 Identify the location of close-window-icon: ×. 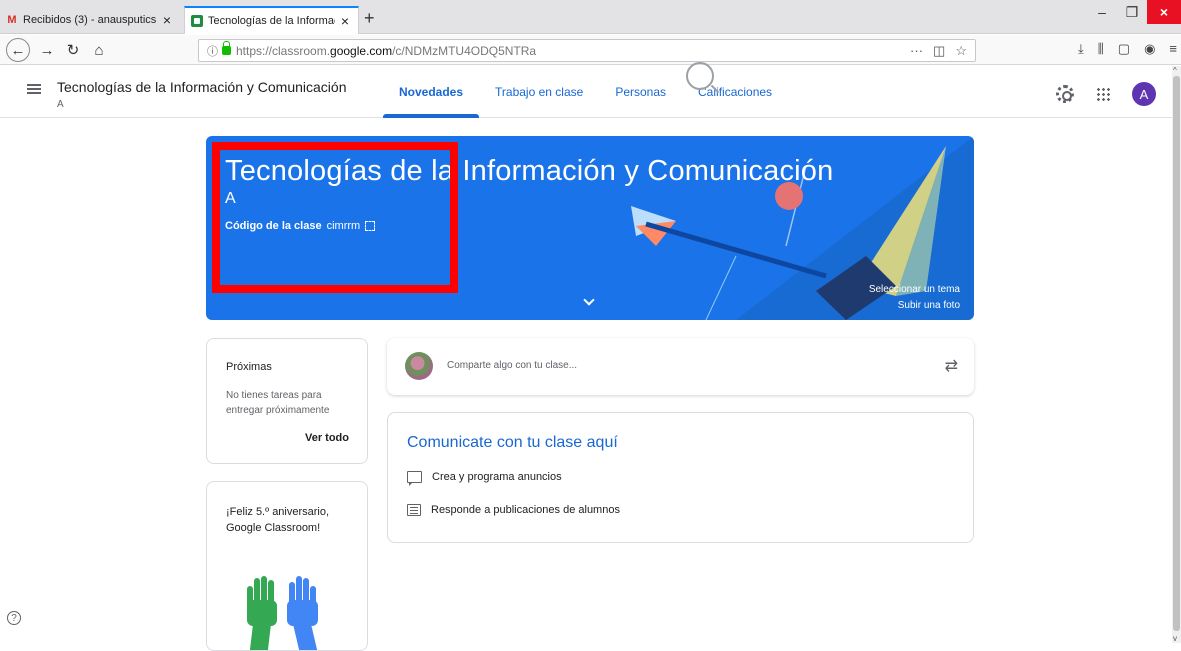
(1164, 12).